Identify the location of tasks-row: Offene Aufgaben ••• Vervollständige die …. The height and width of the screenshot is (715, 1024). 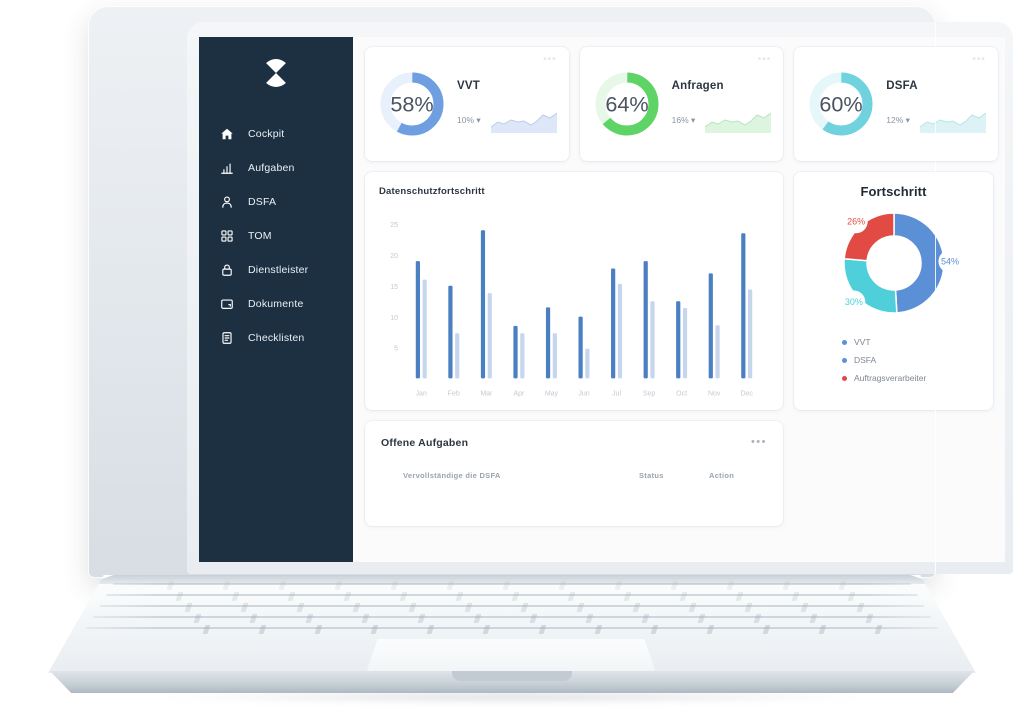
(679, 473).